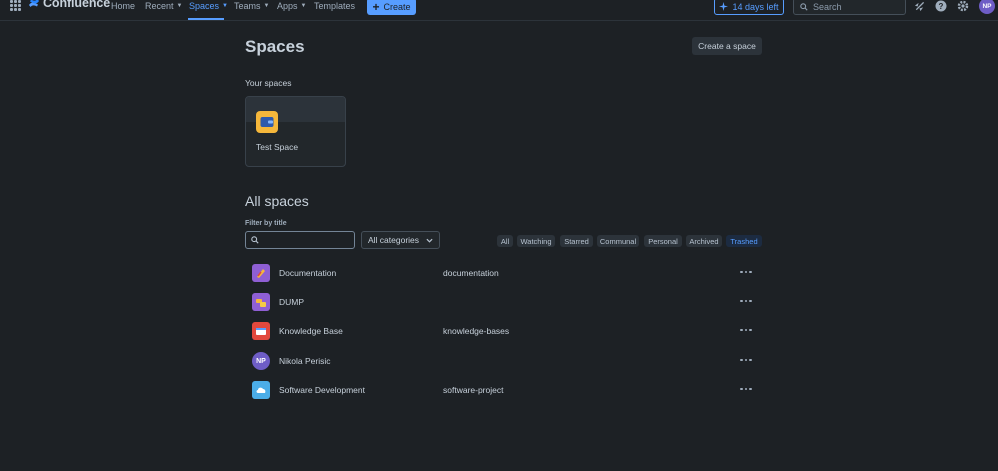  I want to click on create-space-button: Create a space, so click(727, 46).